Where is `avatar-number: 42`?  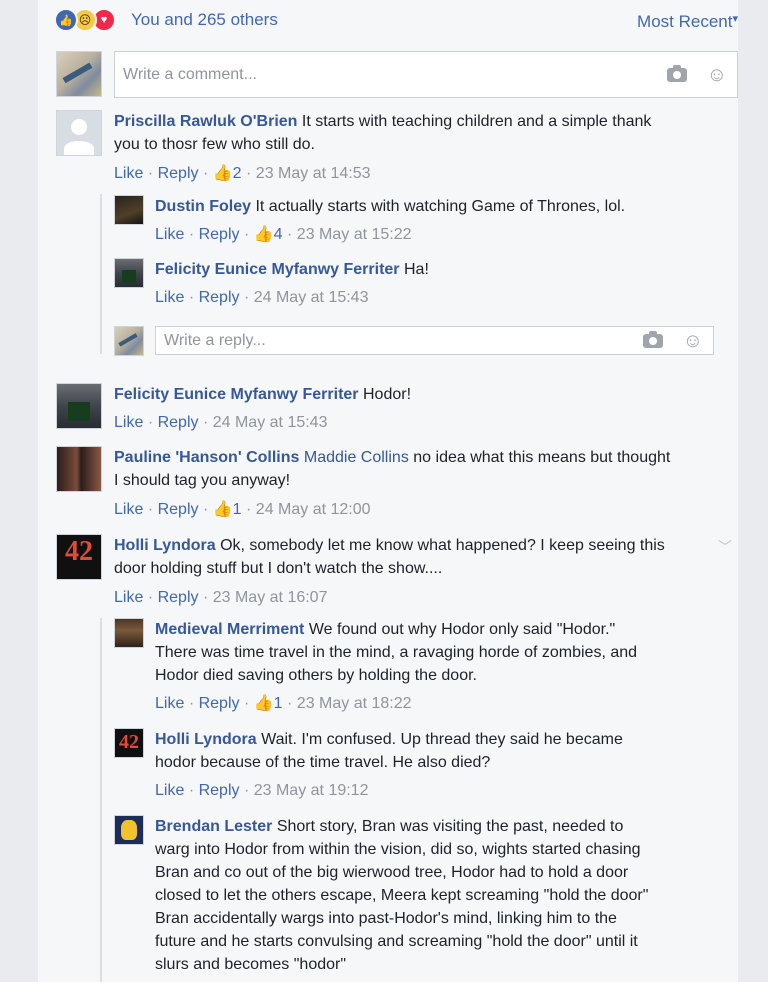 avatar-number: 42 is located at coordinates (129, 742).